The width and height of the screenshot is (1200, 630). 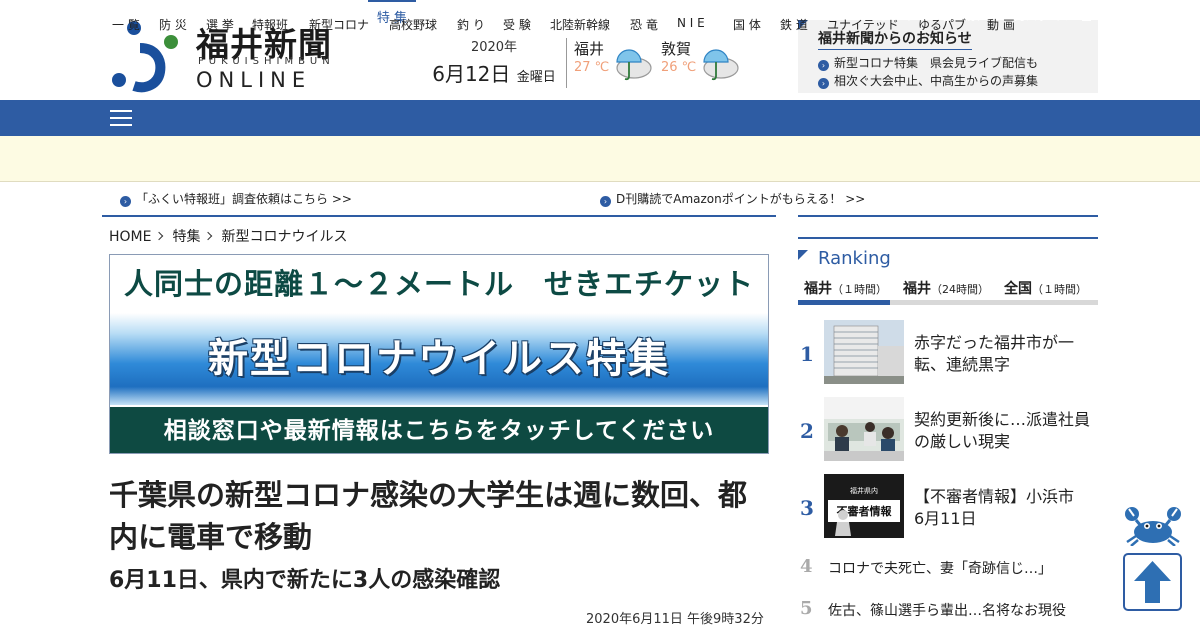 I want to click on alert-amazon: › D刊購読でAmazonポイントがもらえる！ >>, so click(x=732, y=198).